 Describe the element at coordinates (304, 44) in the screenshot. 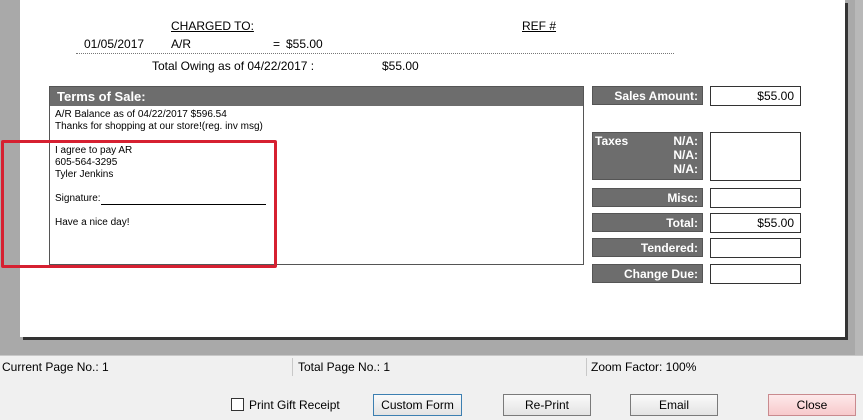

I see `charge-amount: $55.00` at that location.